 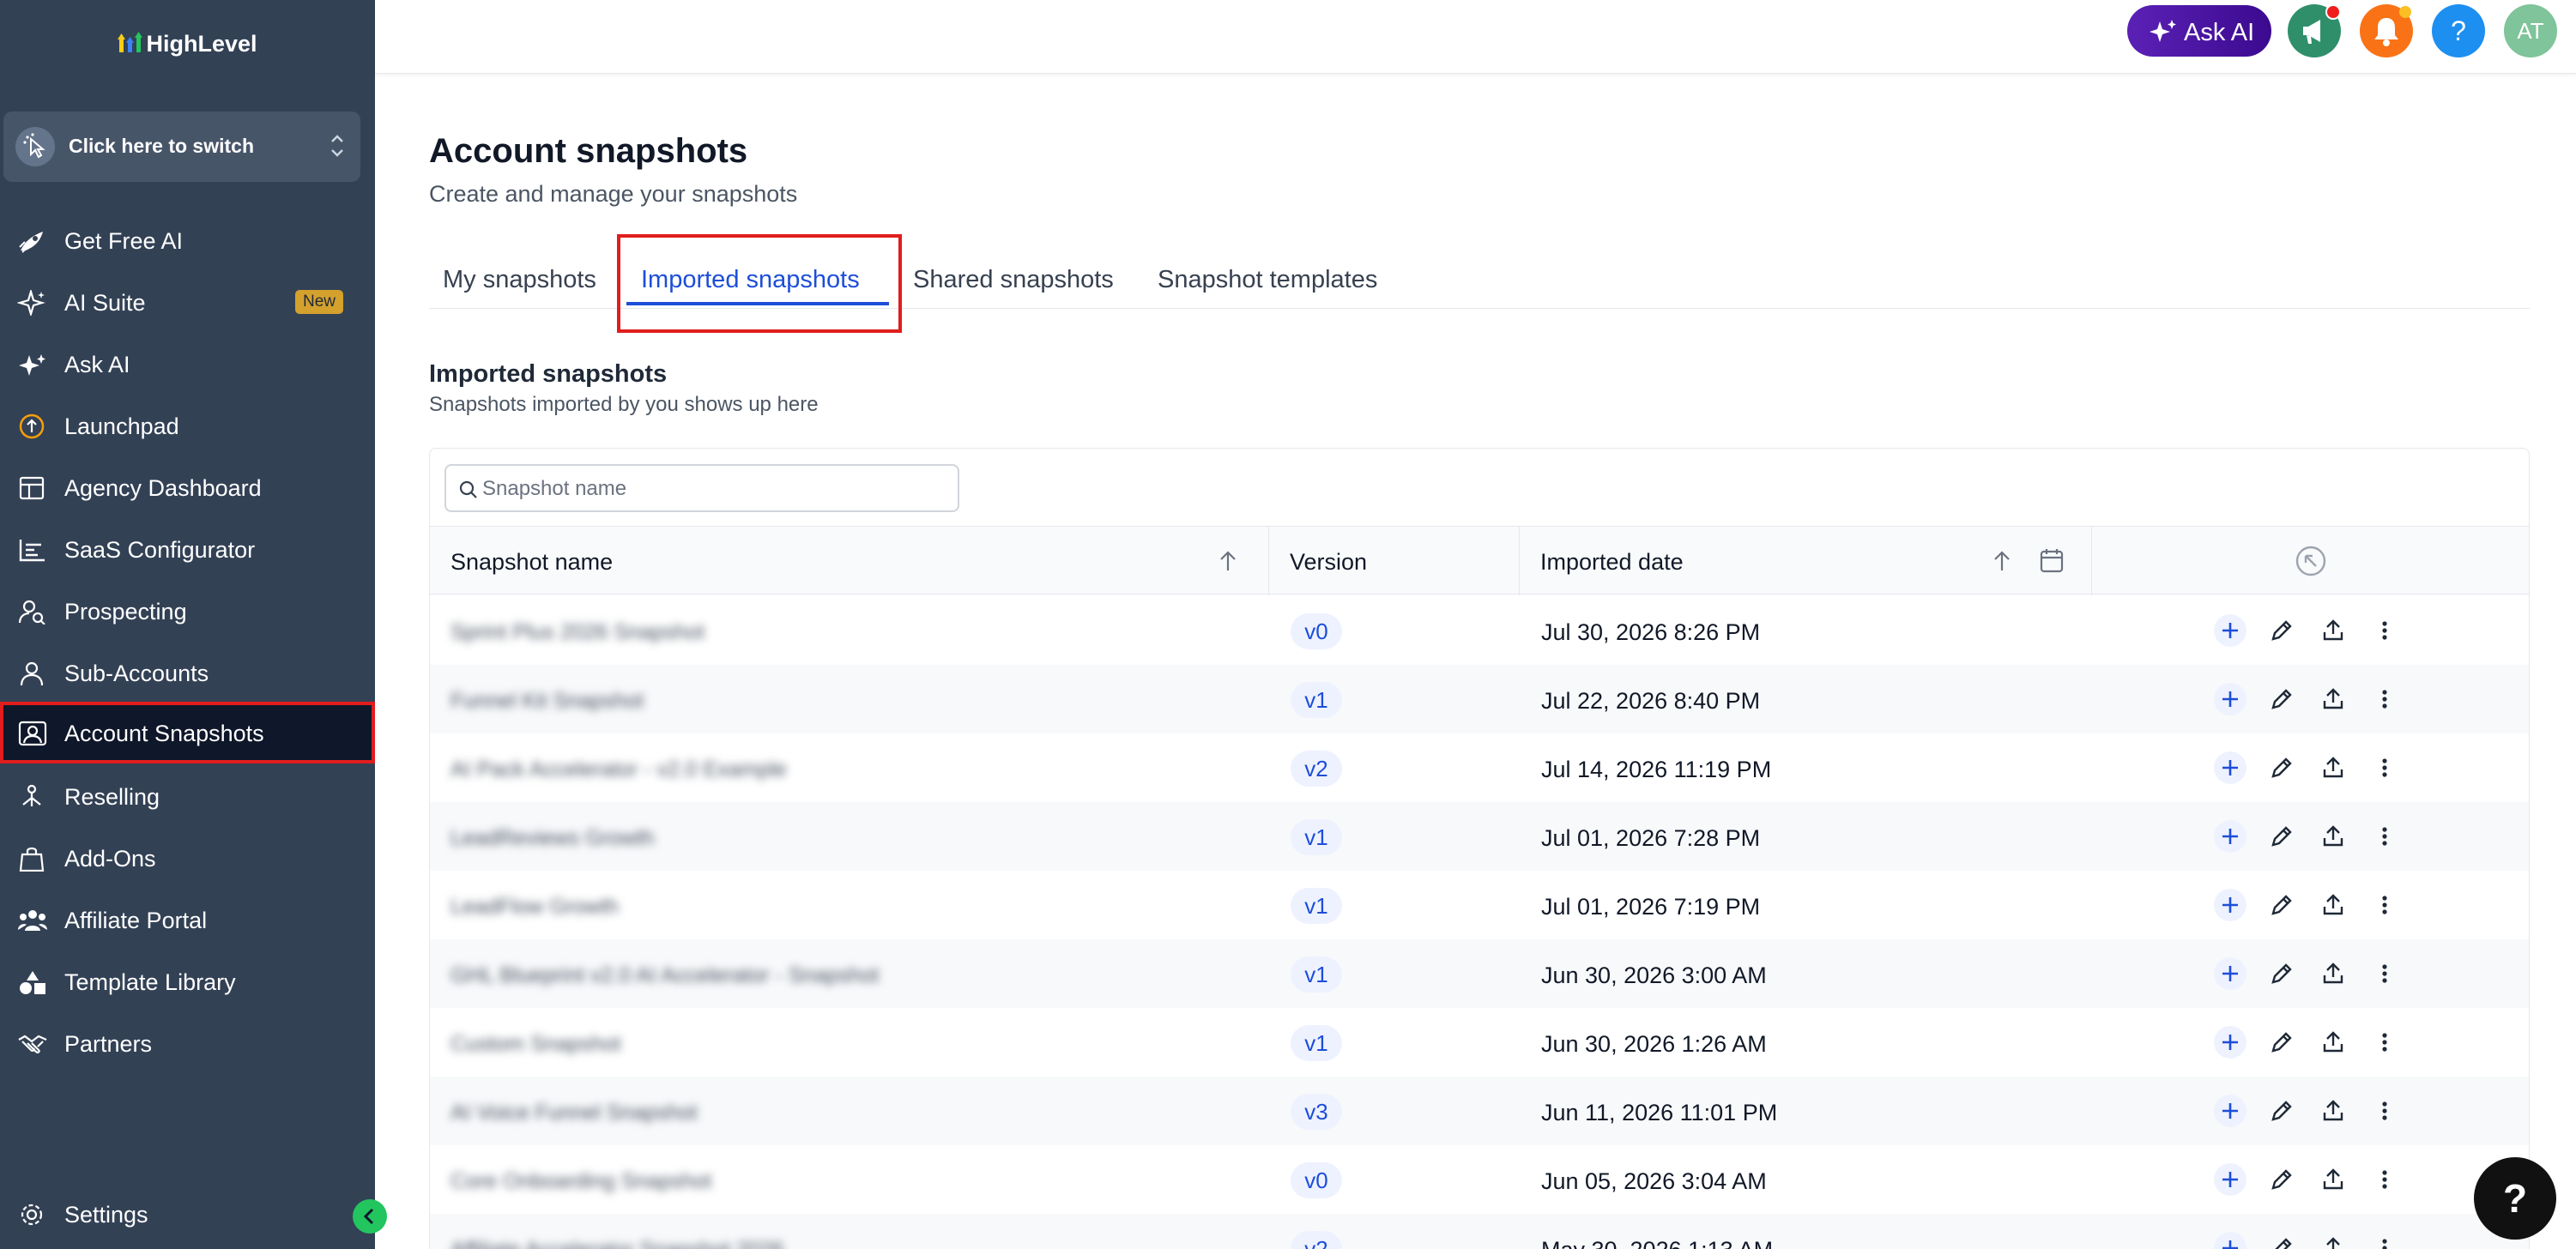 What do you see at coordinates (624, 404) in the screenshot?
I see `section-subtitle: Snapshots imported by you shows up here` at bounding box center [624, 404].